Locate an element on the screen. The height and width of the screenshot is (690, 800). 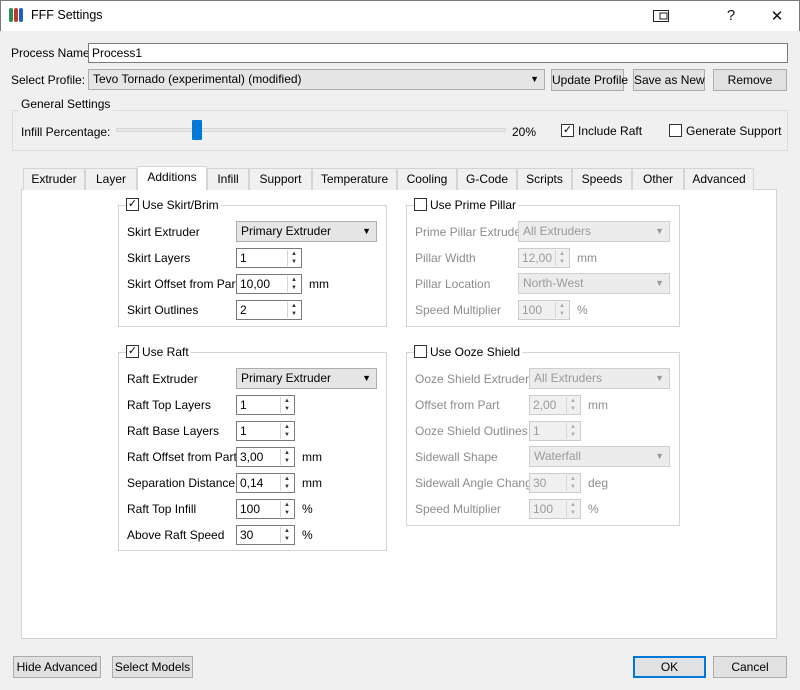
raft-offset-spinbox: 3,00 ▲ ▼ is located at coordinates (265, 457).